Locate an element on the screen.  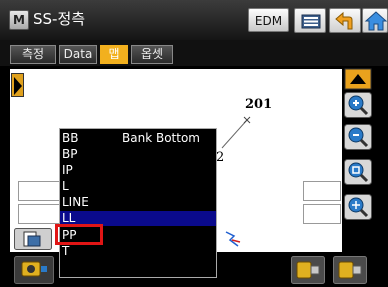
list-item-description: Bank Bottom is located at coordinates (161, 138).